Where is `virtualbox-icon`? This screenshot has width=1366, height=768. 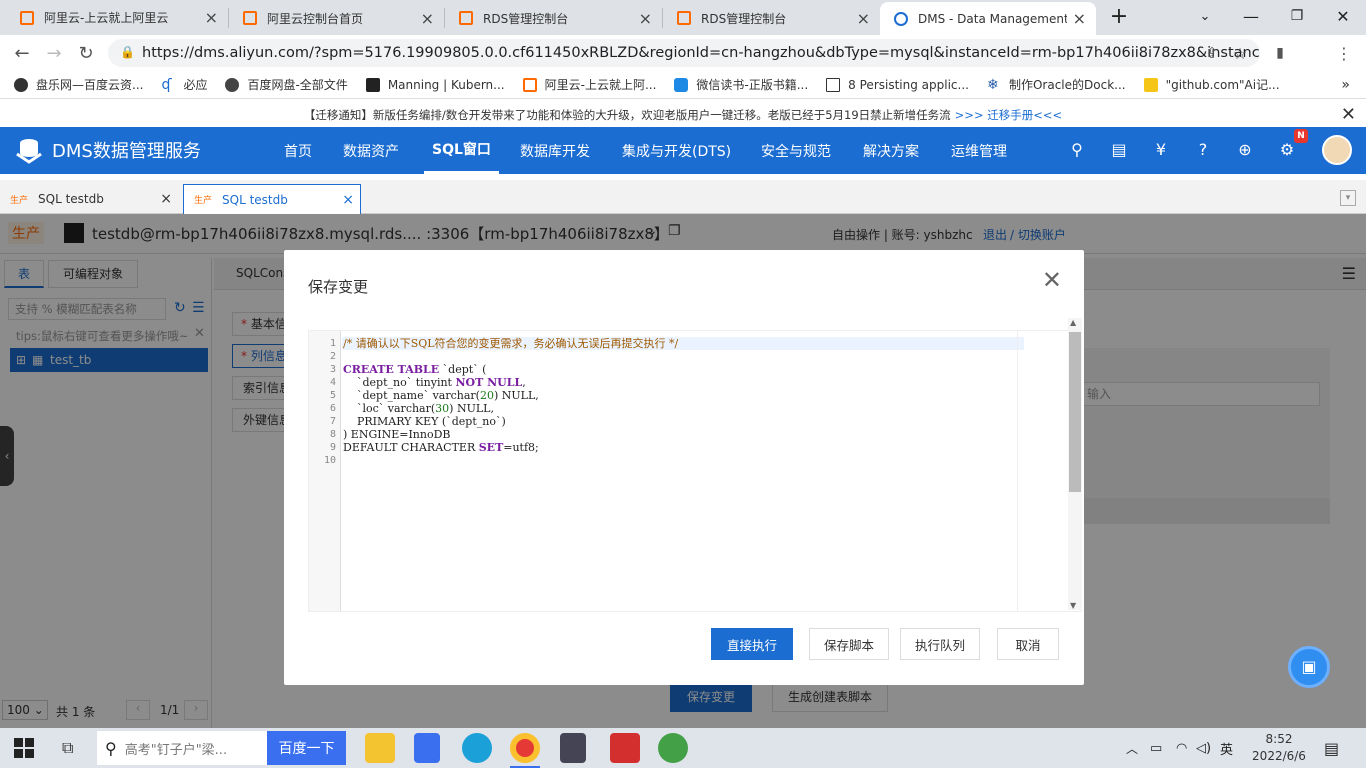
virtualbox-icon is located at coordinates (573, 748).